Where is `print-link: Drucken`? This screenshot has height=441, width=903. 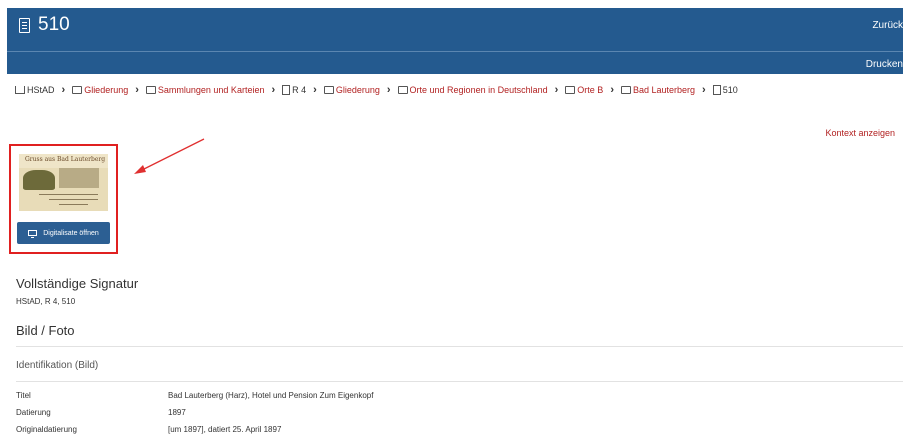
print-link: Drucken is located at coordinates (884, 64).